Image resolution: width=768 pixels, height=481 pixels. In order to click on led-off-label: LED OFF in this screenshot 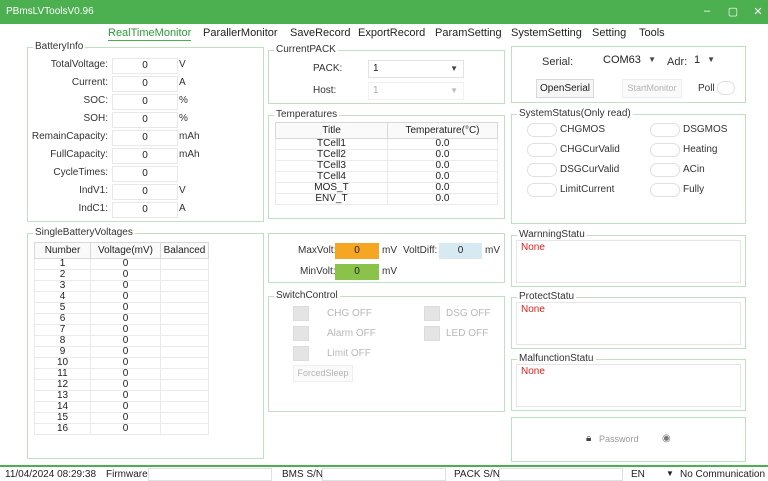, I will do `click(467, 333)`.